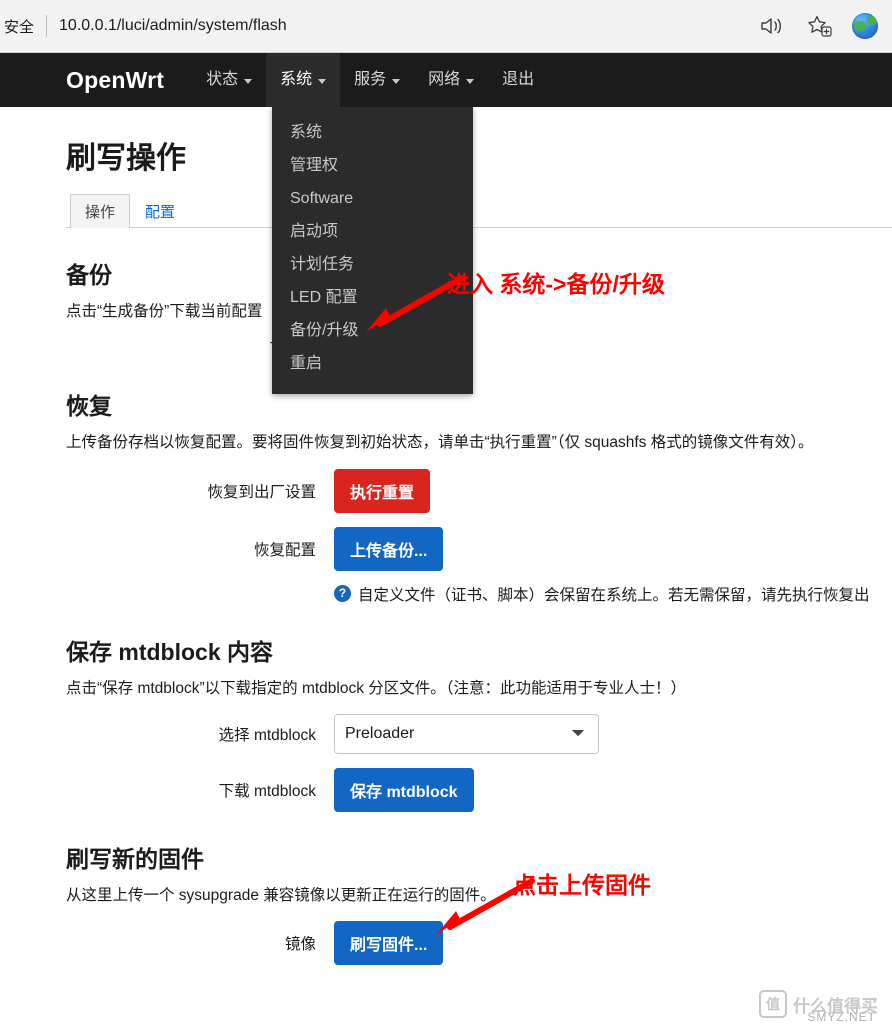 The image size is (892, 1024). Describe the element at coordinates (479, 490) in the screenshot. I see `factory-reset-row: 恢复到出厂设置 执行重置` at that location.